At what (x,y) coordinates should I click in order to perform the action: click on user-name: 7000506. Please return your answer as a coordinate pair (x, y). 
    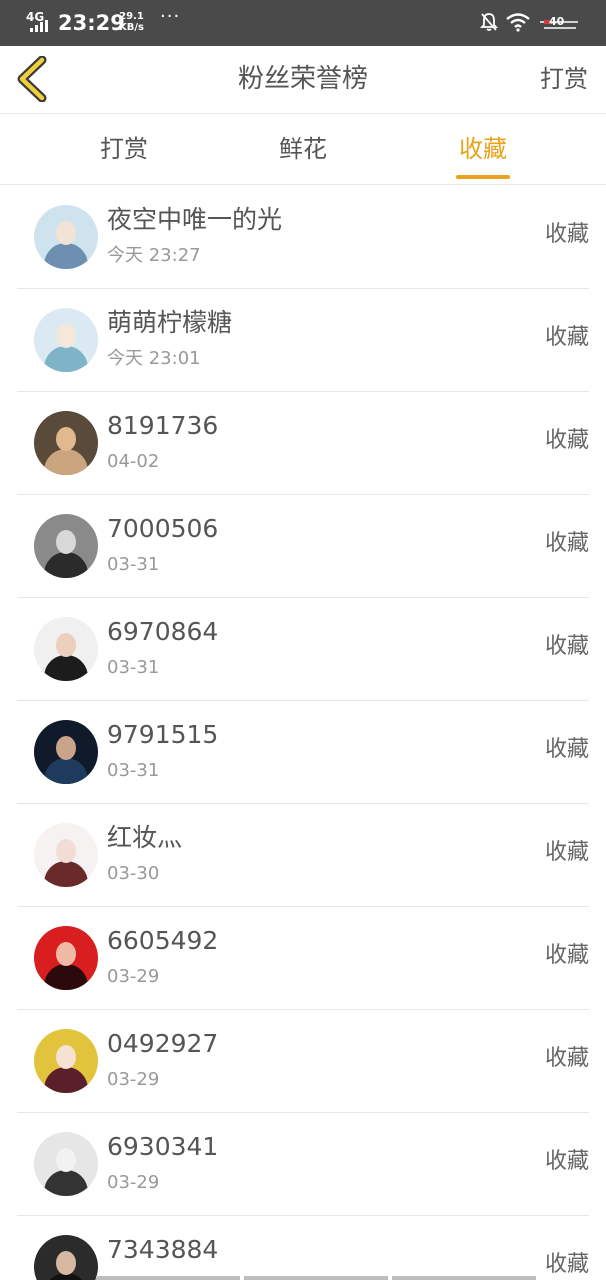
    Looking at the image, I should click on (163, 528).